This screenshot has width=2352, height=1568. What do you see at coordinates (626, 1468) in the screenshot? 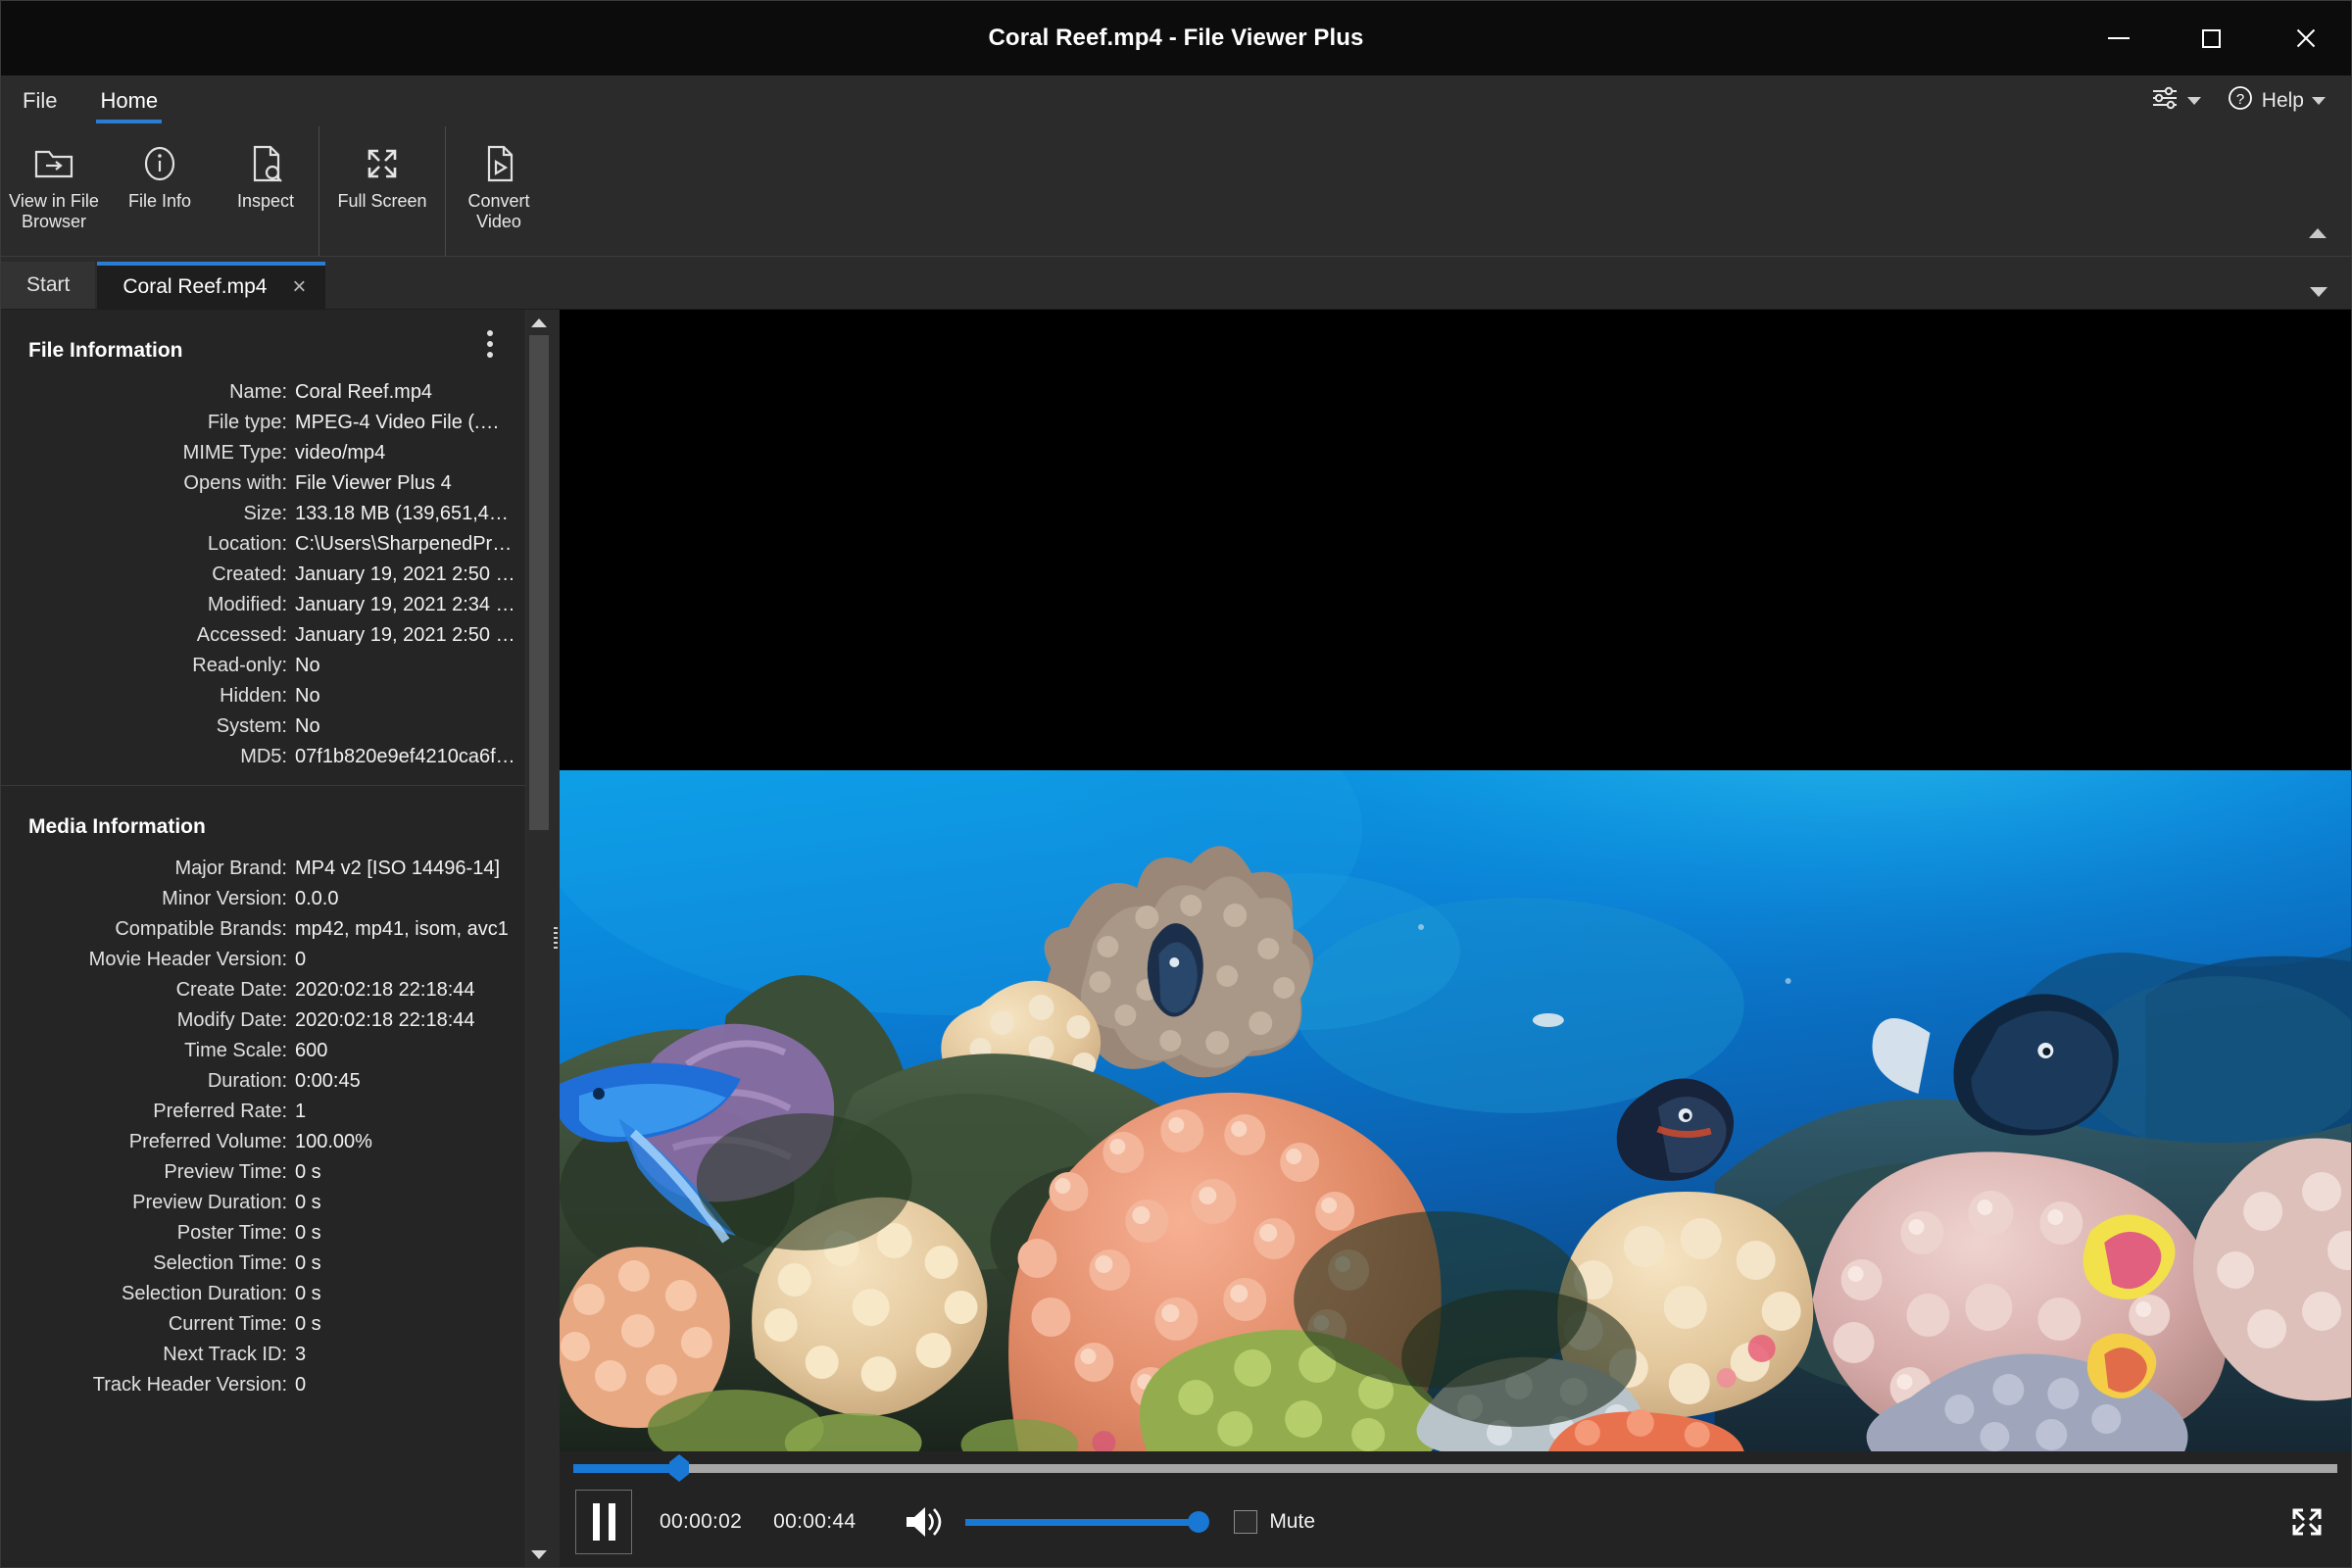
I see `seek-progress-fill` at bounding box center [626, 1468].